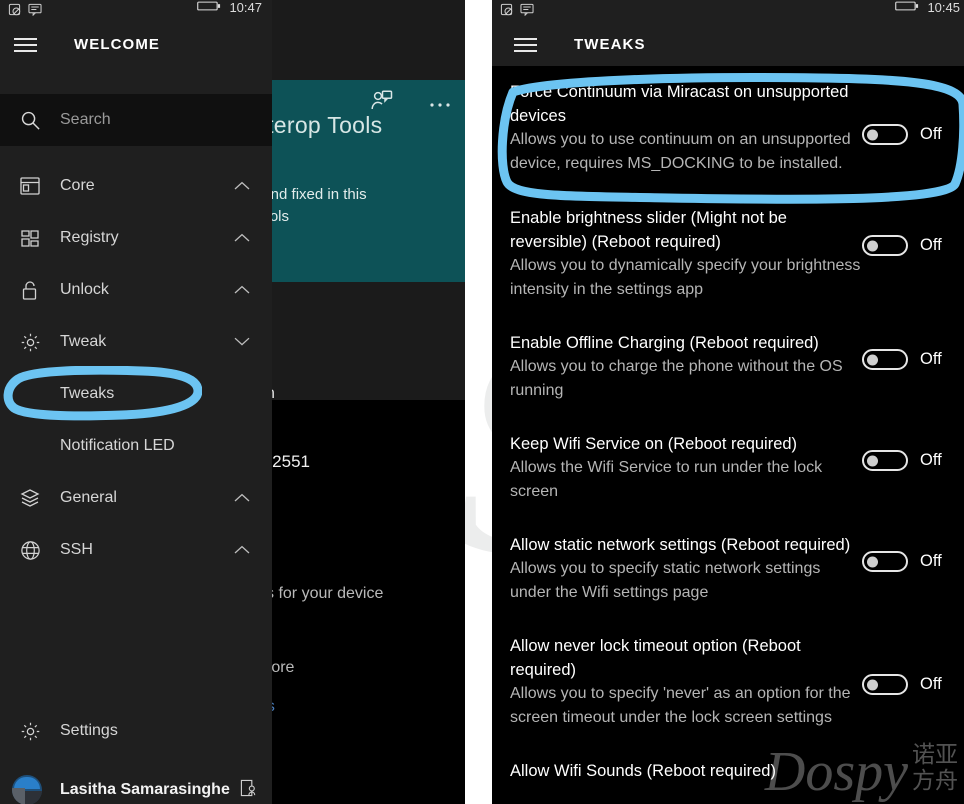  I want to click on sidebar-item-tweaks: Tweaks, so click(136, 394).